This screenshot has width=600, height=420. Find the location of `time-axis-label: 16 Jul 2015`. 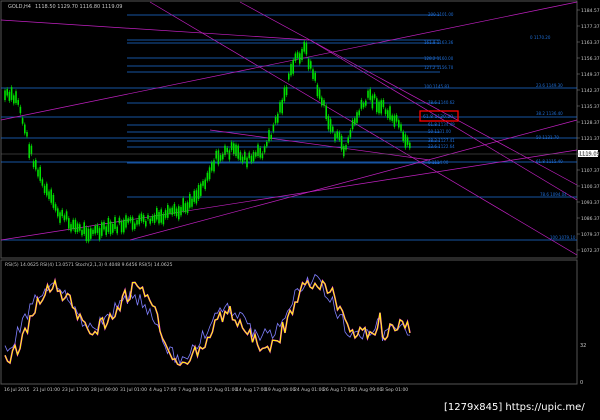

time-axis-label: 16 Jul 2015 is located at coordinates (17, 390).